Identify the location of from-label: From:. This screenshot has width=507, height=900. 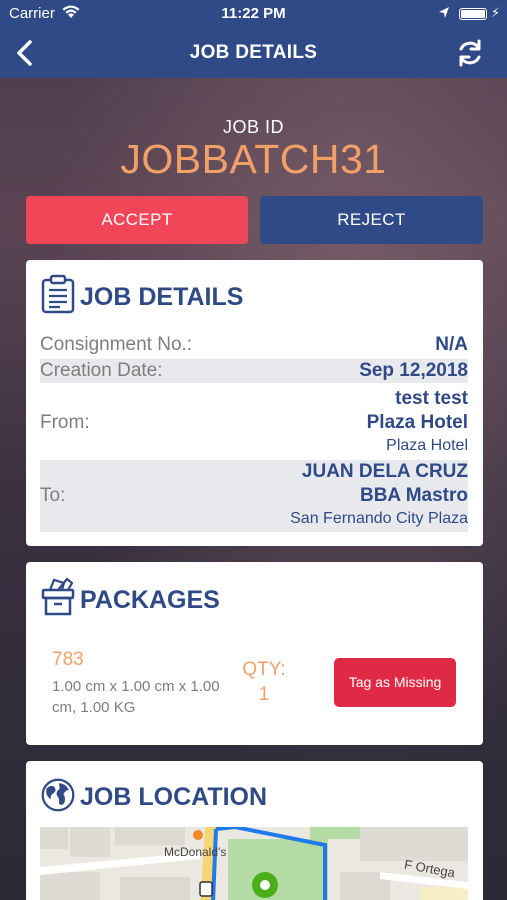
(65, 422).